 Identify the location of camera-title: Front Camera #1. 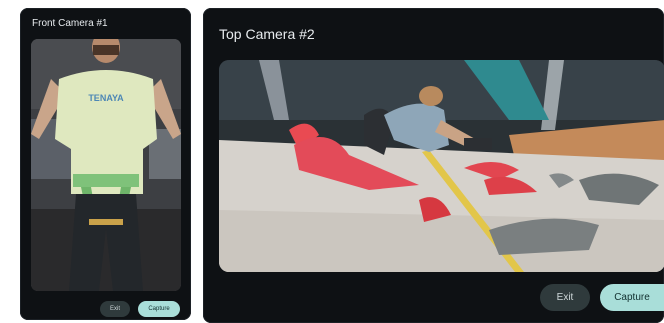
(70, 23).